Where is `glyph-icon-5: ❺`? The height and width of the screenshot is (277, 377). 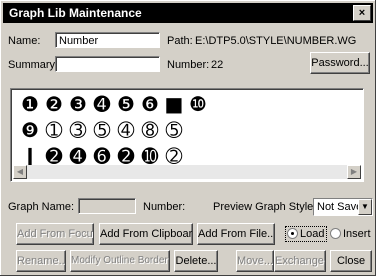
glyph-icon-5: ❺ is located at coordinates (126, 104).